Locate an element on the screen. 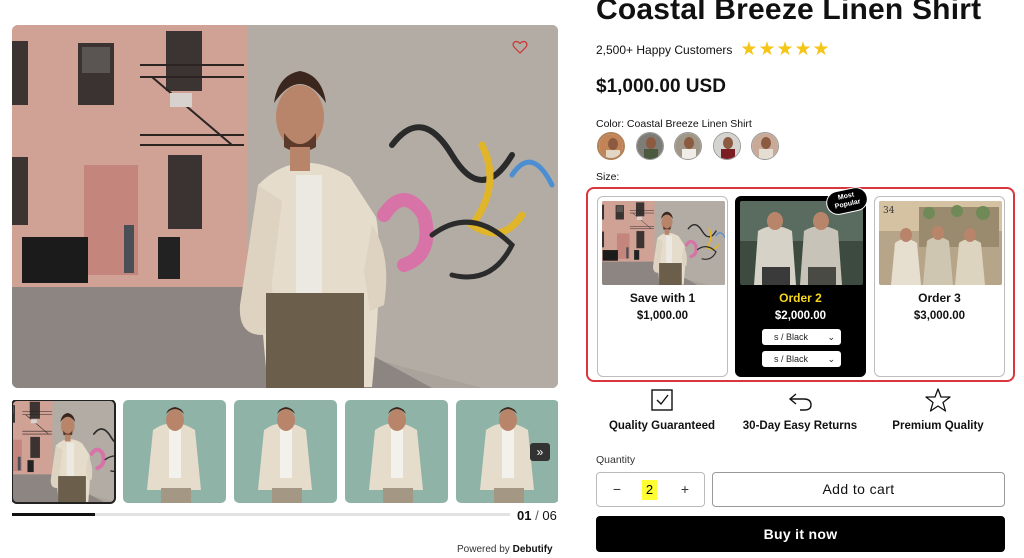  powered-by: Powered by Debutify is located at coordinates (505, 549).